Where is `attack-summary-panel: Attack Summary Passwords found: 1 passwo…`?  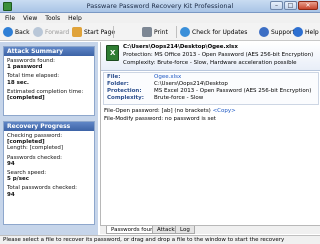
attack-summary-panel: Attack Summary Passwords found: 1 passwo… is located at coordinates (49, 81).